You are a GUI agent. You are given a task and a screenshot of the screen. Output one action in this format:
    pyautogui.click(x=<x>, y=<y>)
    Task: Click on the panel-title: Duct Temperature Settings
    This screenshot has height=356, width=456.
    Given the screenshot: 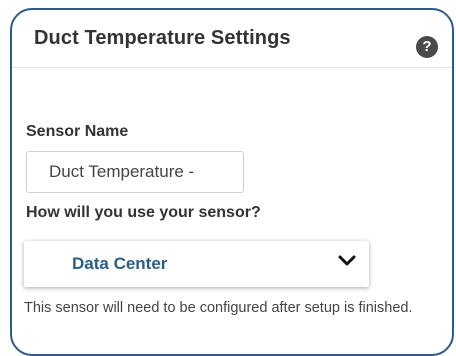 What is the action you would take?
    pyautogui.click(x=162, y=38)
    